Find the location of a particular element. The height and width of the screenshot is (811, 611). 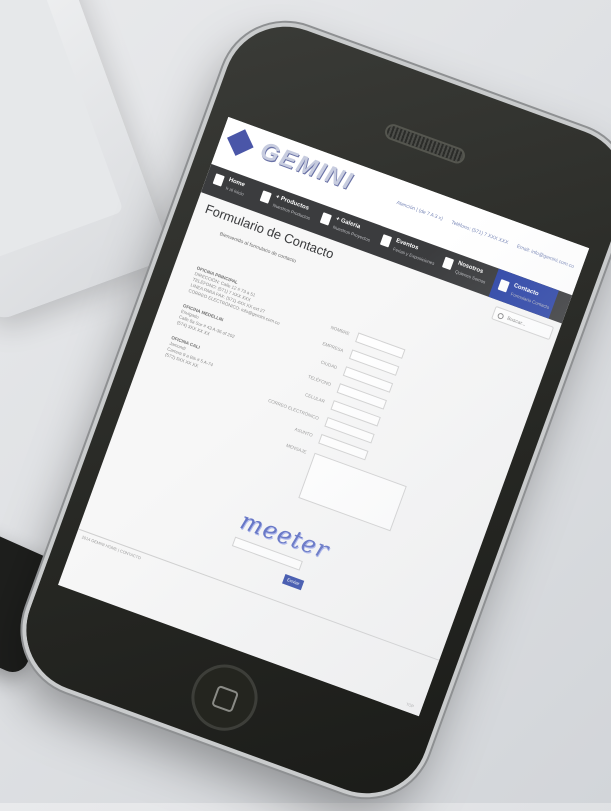

header-email: Email: info@gemini.com.co is located at coordinates (545, 257).